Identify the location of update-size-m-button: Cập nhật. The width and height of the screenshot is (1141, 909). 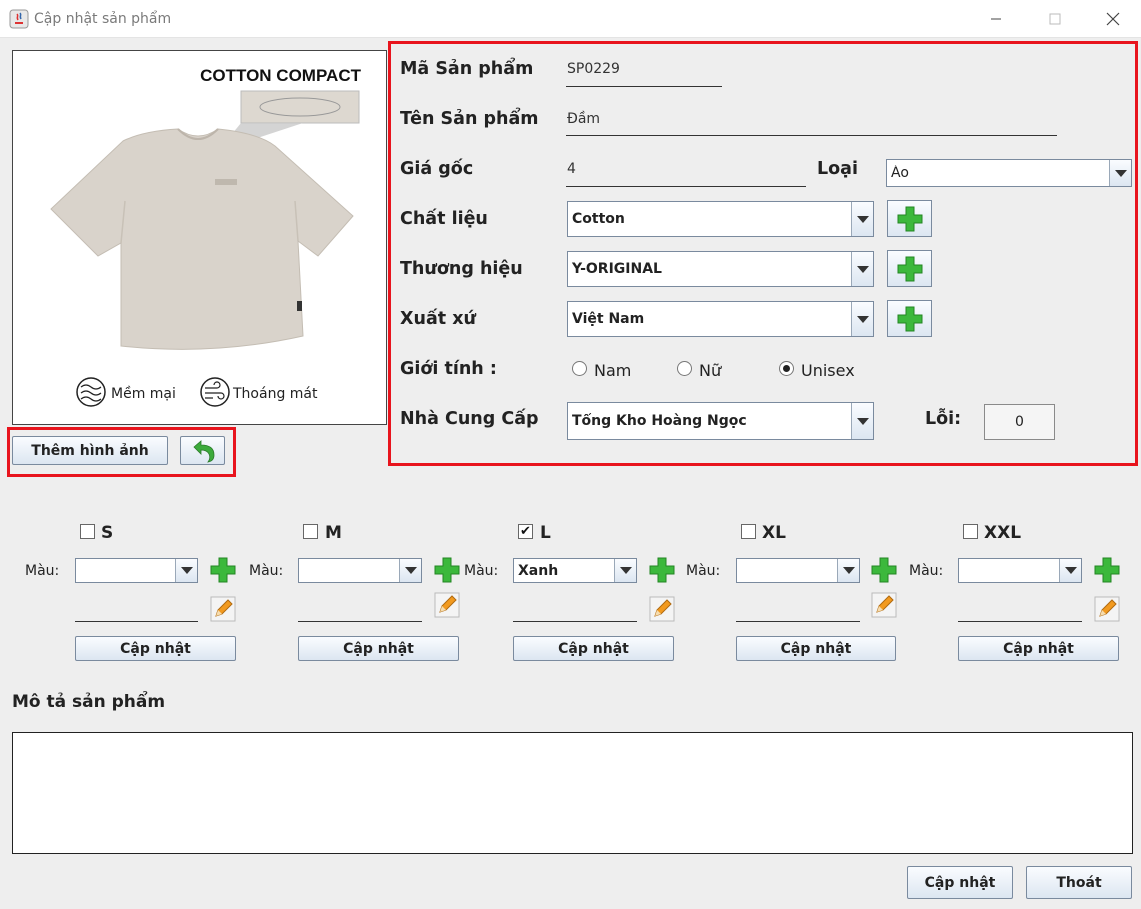
(378, 648).